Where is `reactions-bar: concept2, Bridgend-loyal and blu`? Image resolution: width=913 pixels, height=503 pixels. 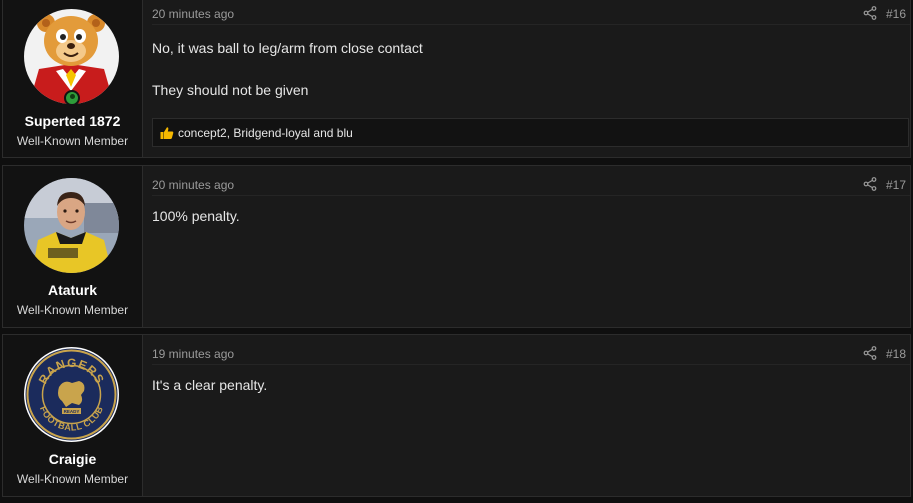
reactions-bar: concept2, Bridgend-loyal and blu is located at coordinates (530, 132).